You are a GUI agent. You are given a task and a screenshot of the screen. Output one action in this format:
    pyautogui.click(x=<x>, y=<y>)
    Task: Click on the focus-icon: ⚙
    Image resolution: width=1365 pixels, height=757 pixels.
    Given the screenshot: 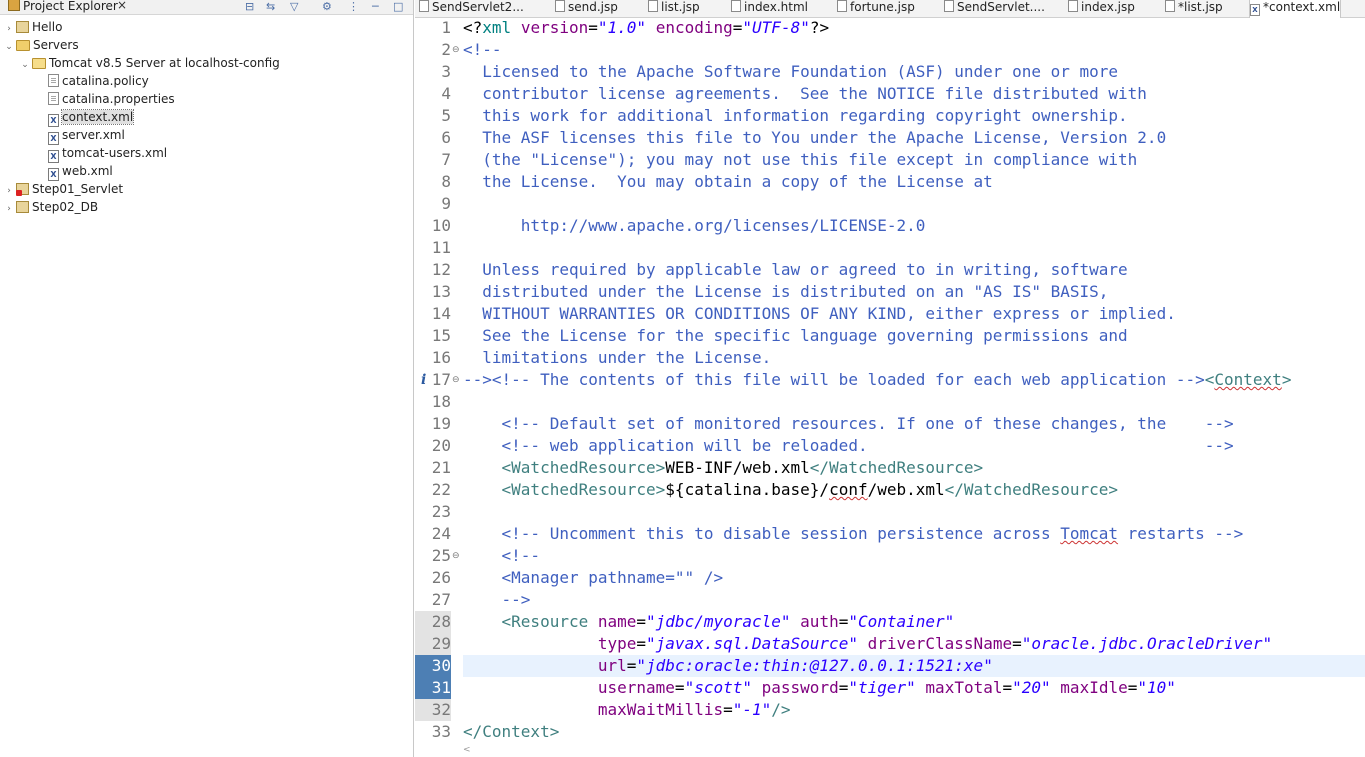 What is the action you would take?
    pyautogui.click(x=327, y=6)
    